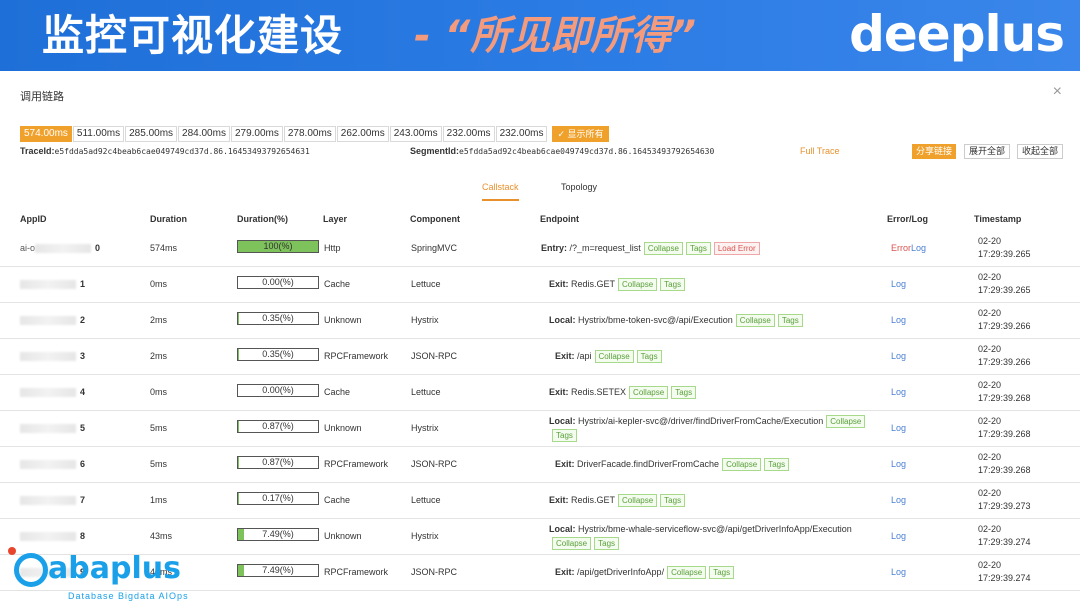 This screenshot has height=608, width=1080. I want to click on duration-tab: 262.00ms, so click(362, 134).